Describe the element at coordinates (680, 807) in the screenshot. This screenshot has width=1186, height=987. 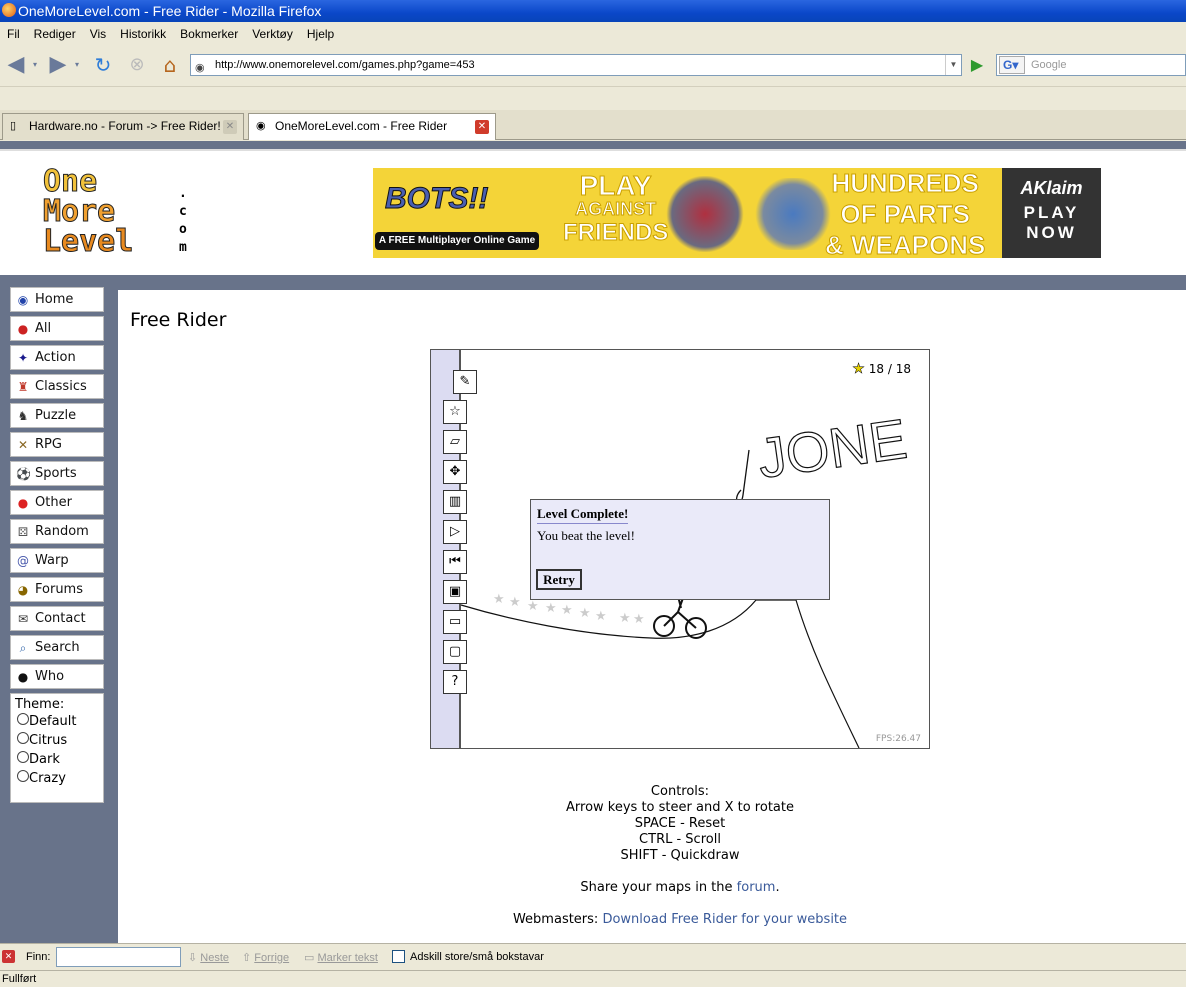
I see `controls-line: Arrow keys to steer and X to rotate` at that location.